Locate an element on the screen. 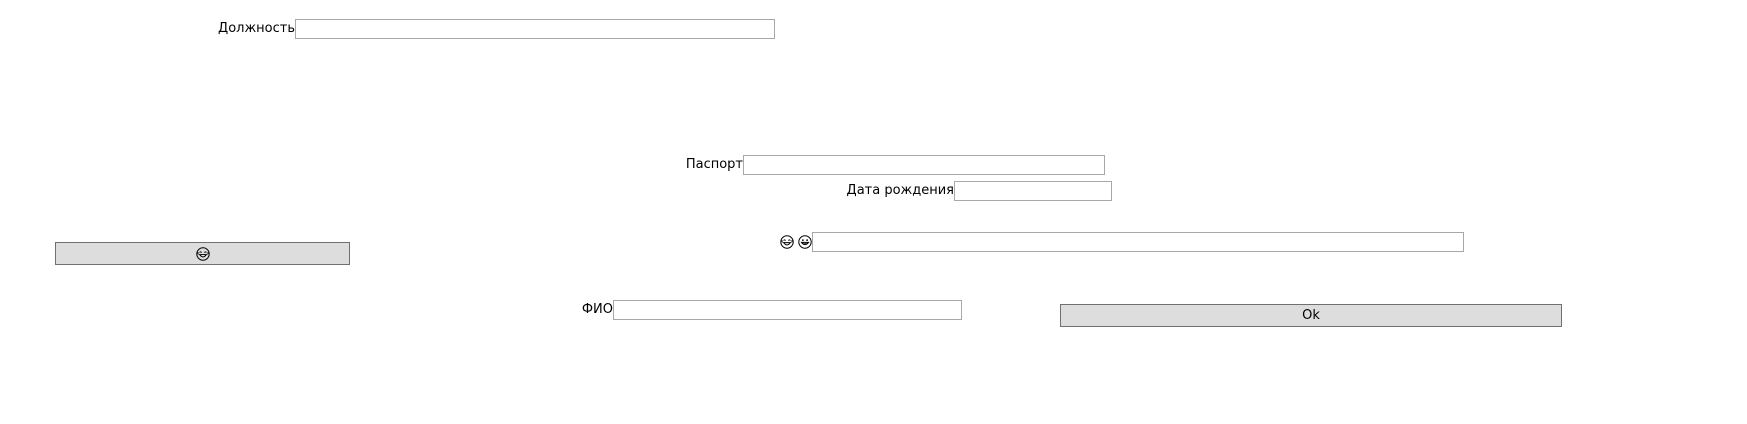  grinning-face-icon is located at coordinates (805, 242).